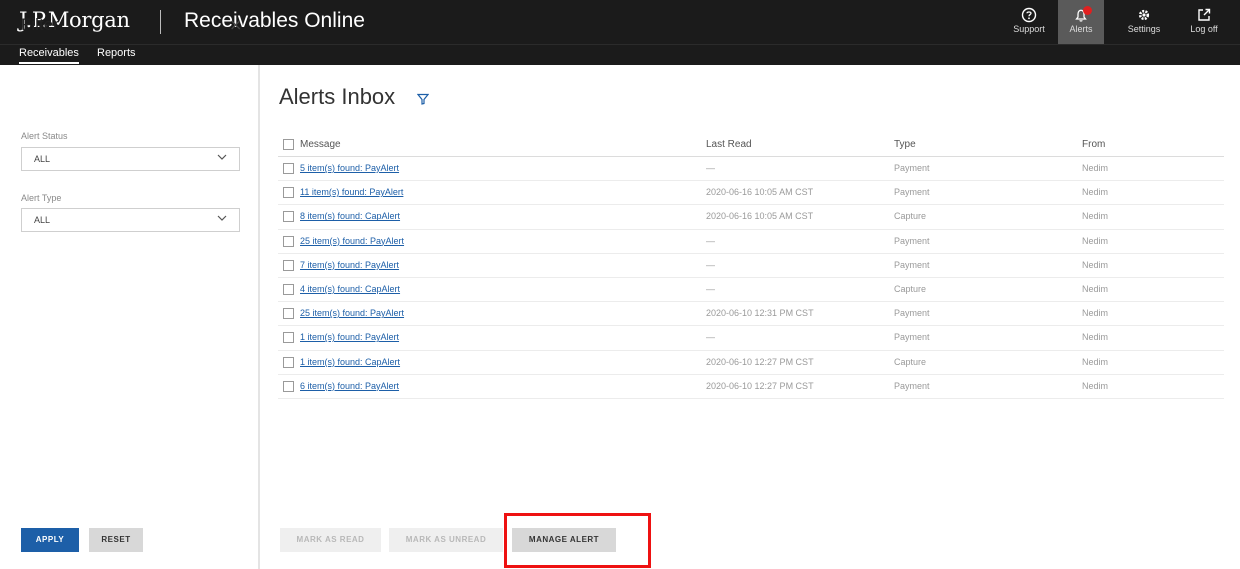  Describe the element at coordinates (905, 144) in the screenshot. I see `column-header-type: Type` at that location.